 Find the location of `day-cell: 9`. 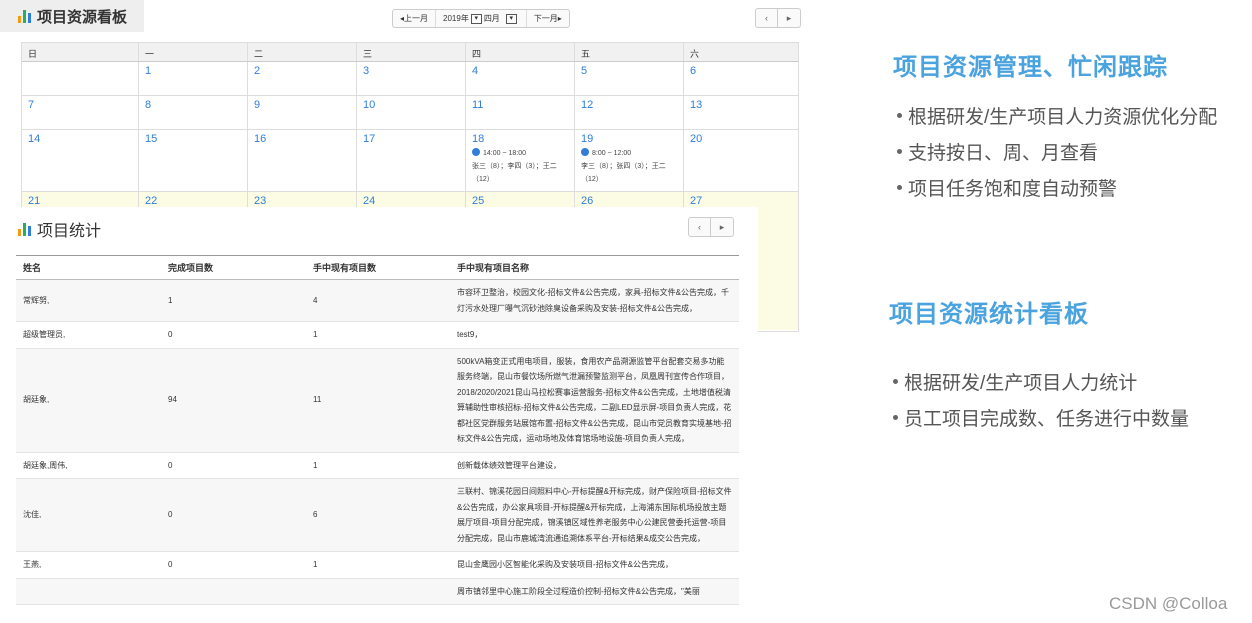

day-cell: 9 is located at coordinates (301, 112).